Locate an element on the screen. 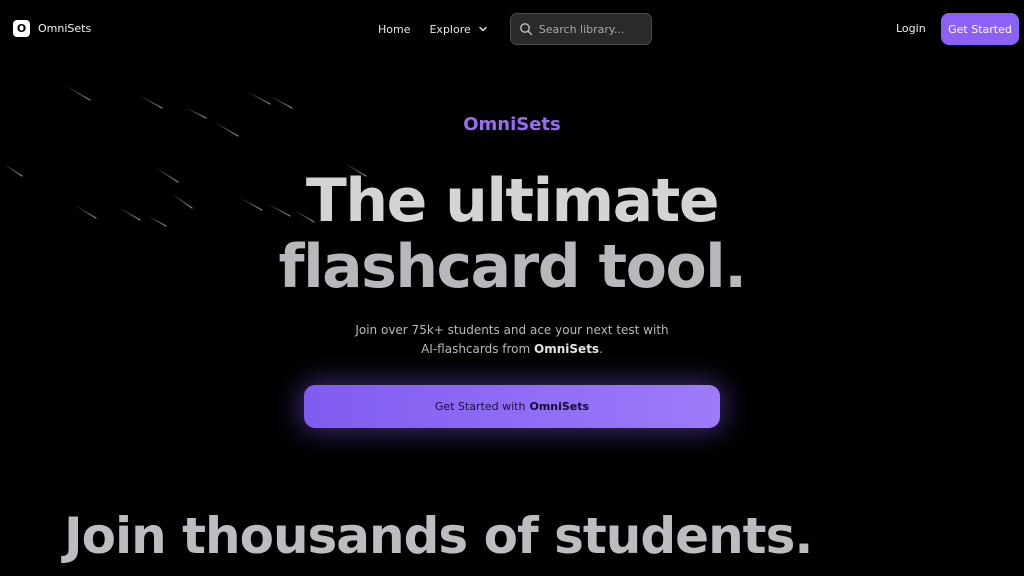 This screenshot has height=576, width=1024. chevron-down-icon is located at coordinates (483, 29).